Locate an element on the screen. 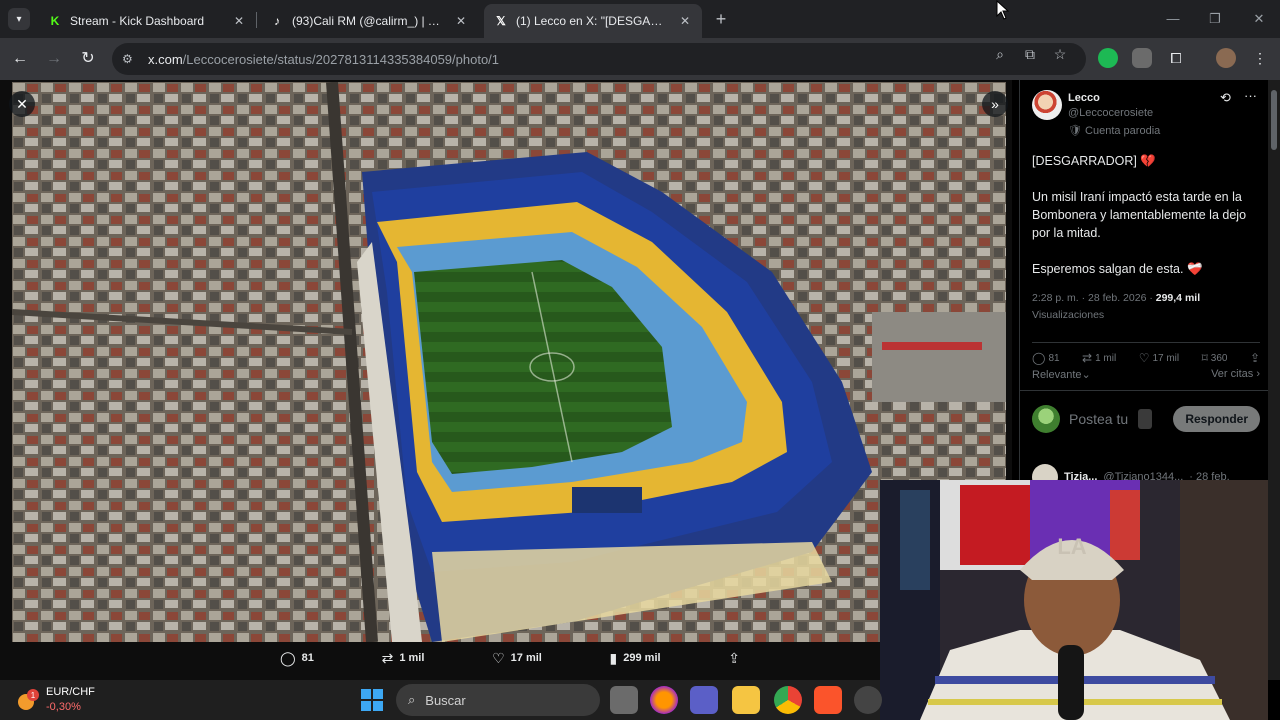 This screenshot has height=720, width=1280. parody-badge: 🛡 Cuenta parodia is located at coordinates (1114, 131).